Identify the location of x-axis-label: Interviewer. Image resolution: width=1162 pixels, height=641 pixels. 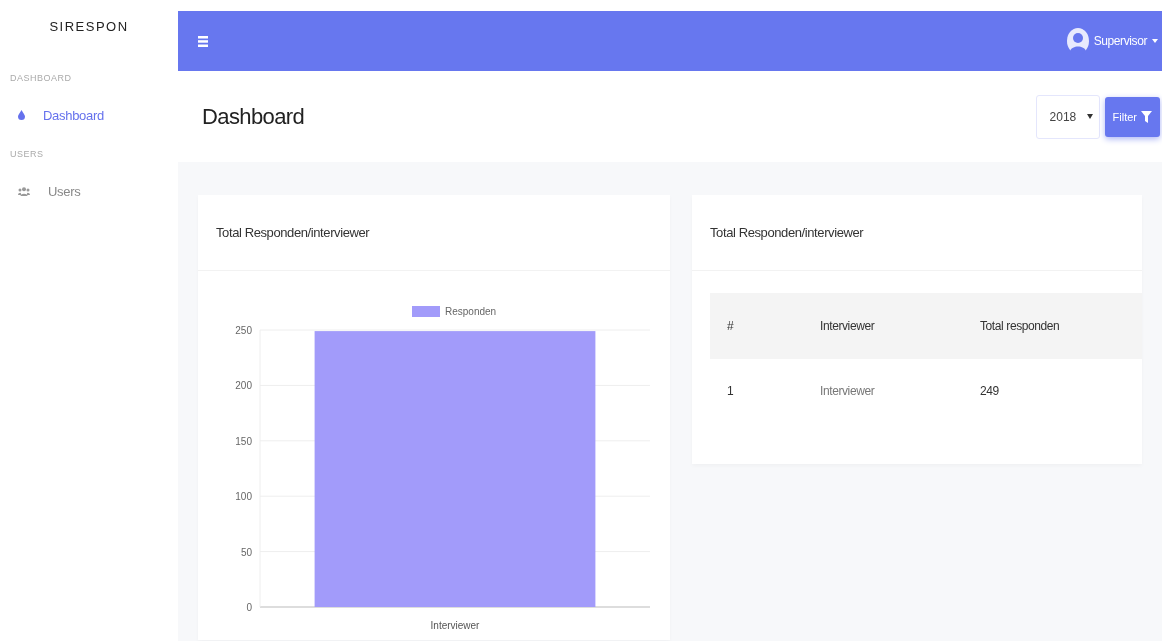
(455, 625).